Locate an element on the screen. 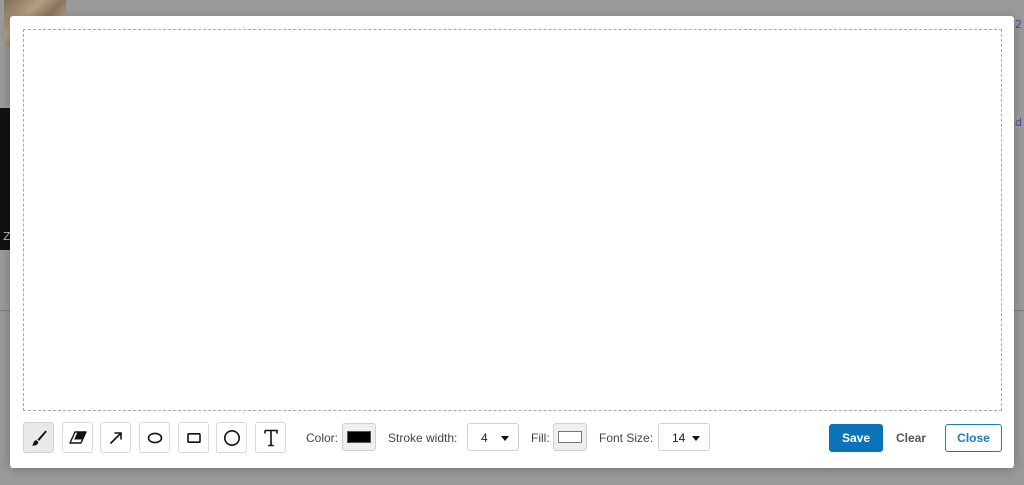 The height and width of the screenshot is (485, 1024). rectangle-tool-button is located at coordinates (193, 437).